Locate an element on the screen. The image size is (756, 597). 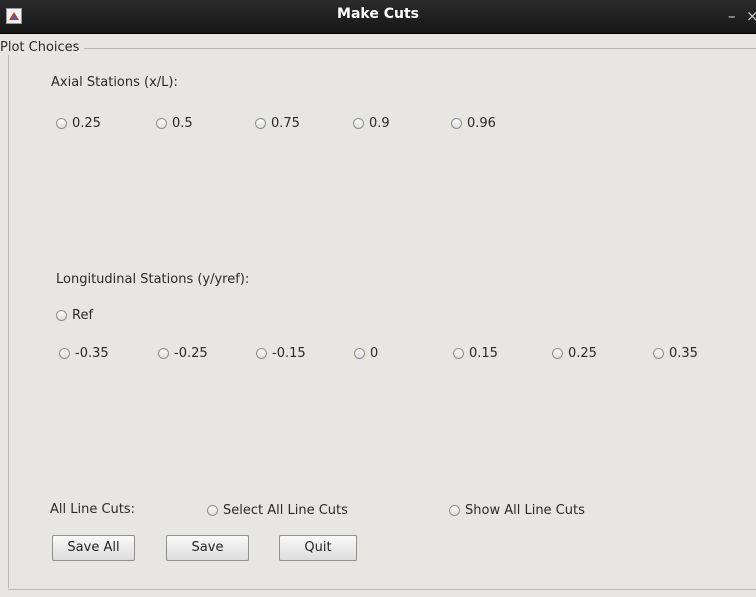
longitudinal-radio-label: Ref is located at coordinates (83, 315).